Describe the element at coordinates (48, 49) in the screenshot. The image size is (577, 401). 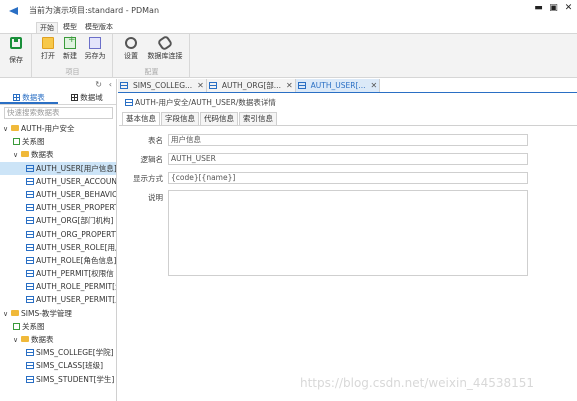
I see `open-button: 打开` at that location.